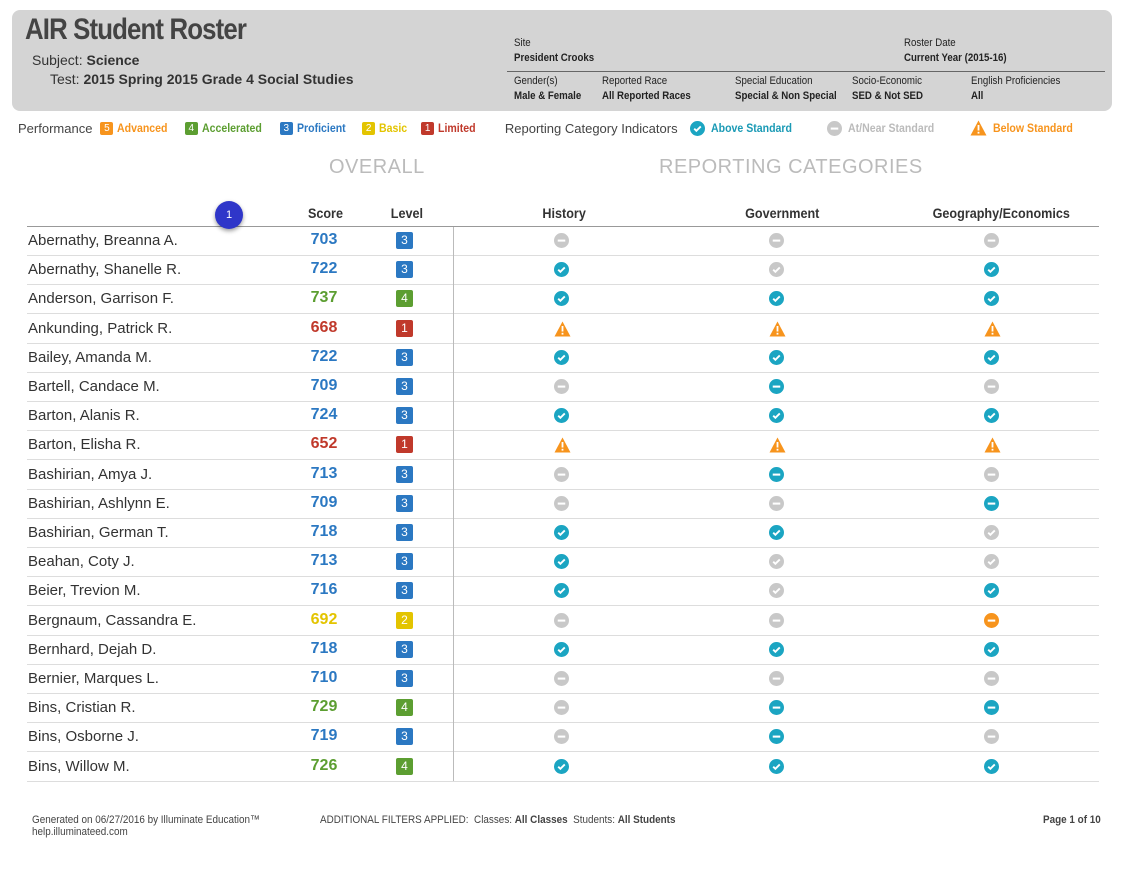 The width and height of the screenshot is (1127, 876). I want to click on table-row: Bergnaum, Cassandra E. 692 2, so click(563, 621).